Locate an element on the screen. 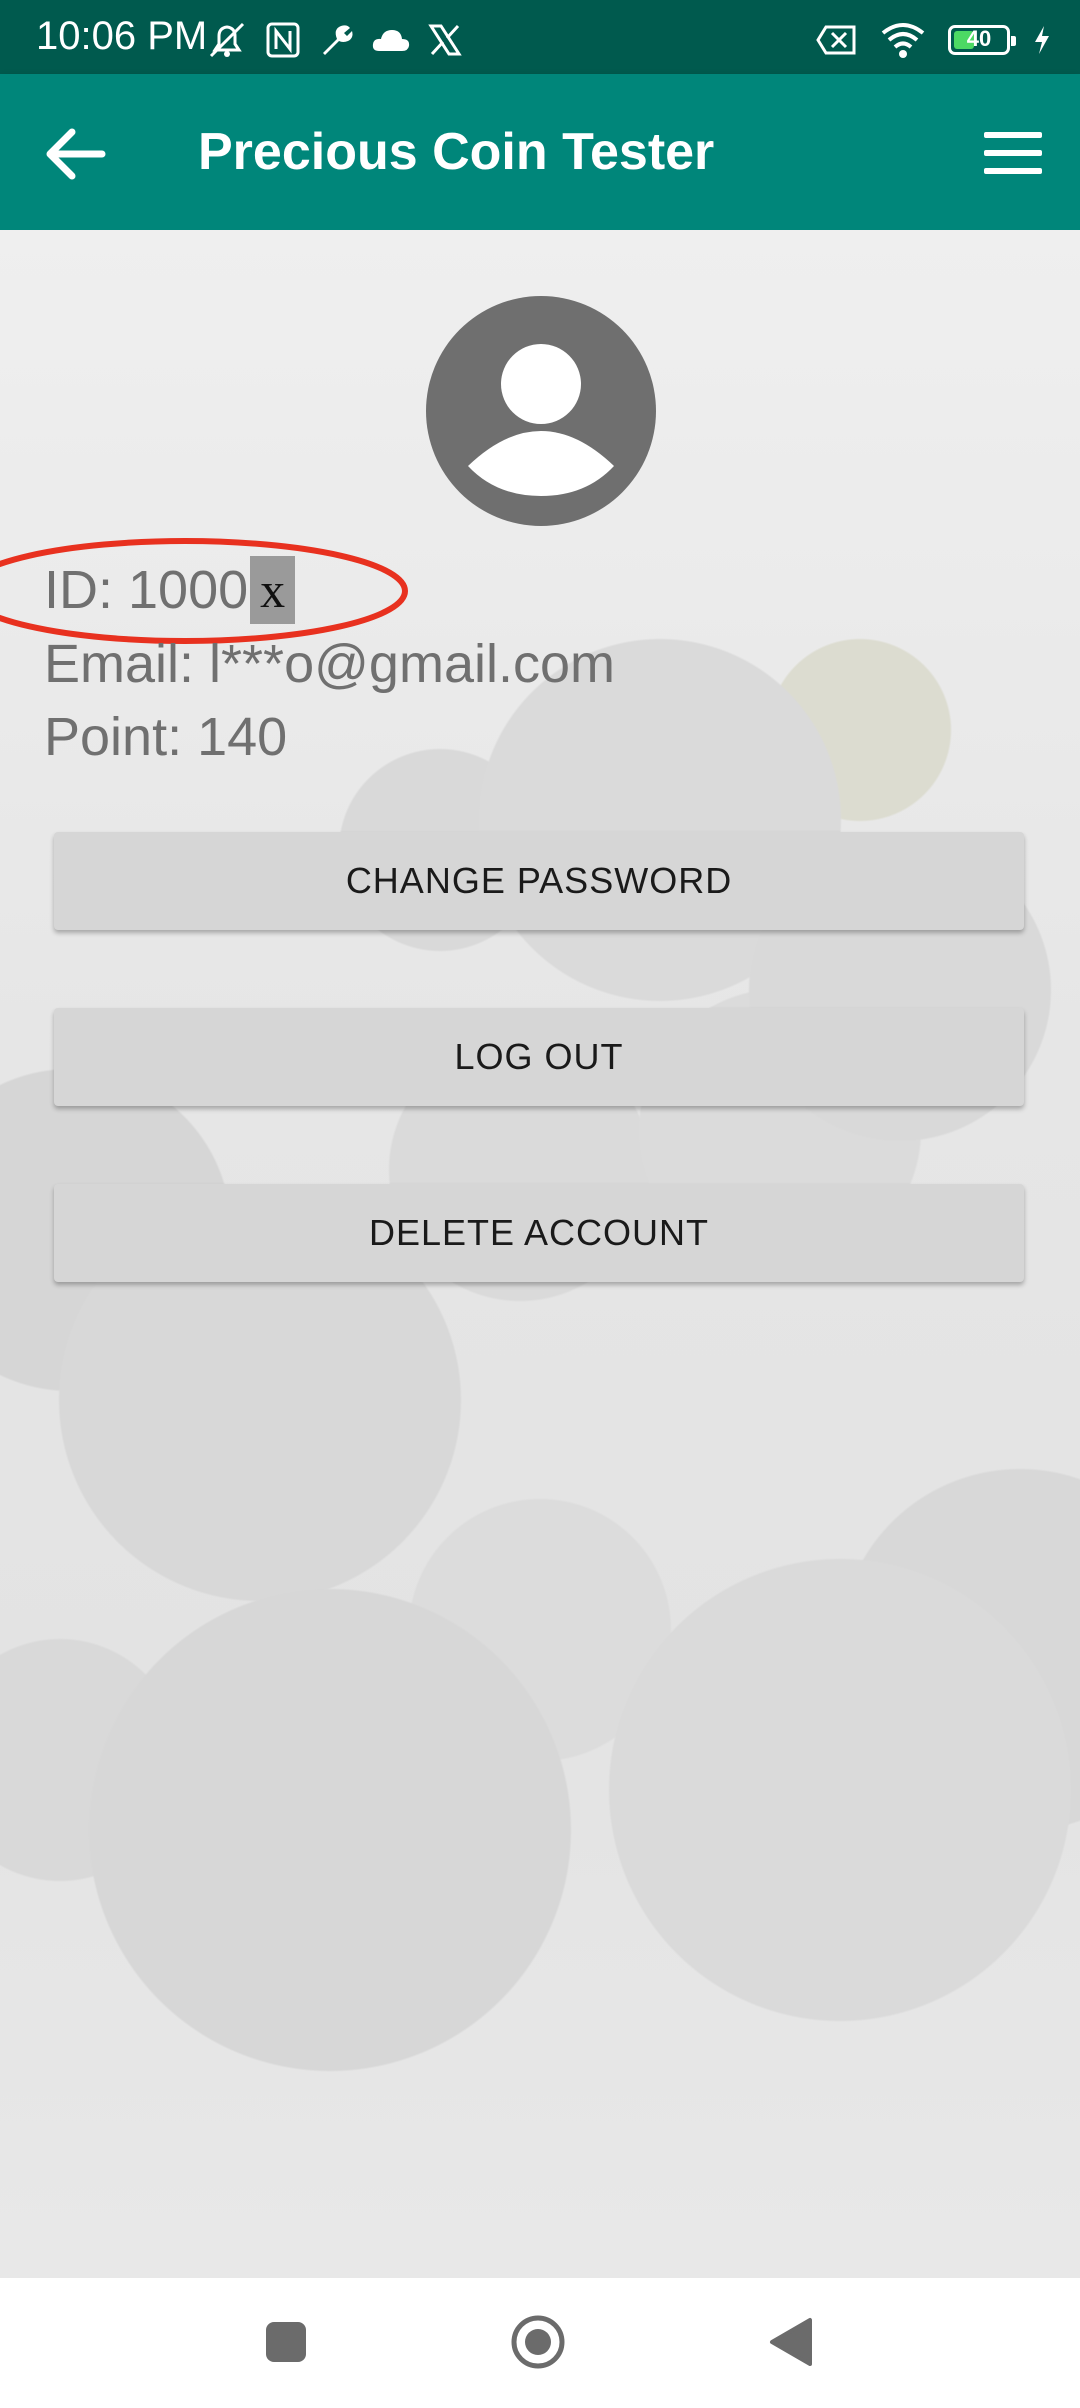 This screenshot has height=2408, width=1080. account-circle-icon is located at coordinates (541, 411).